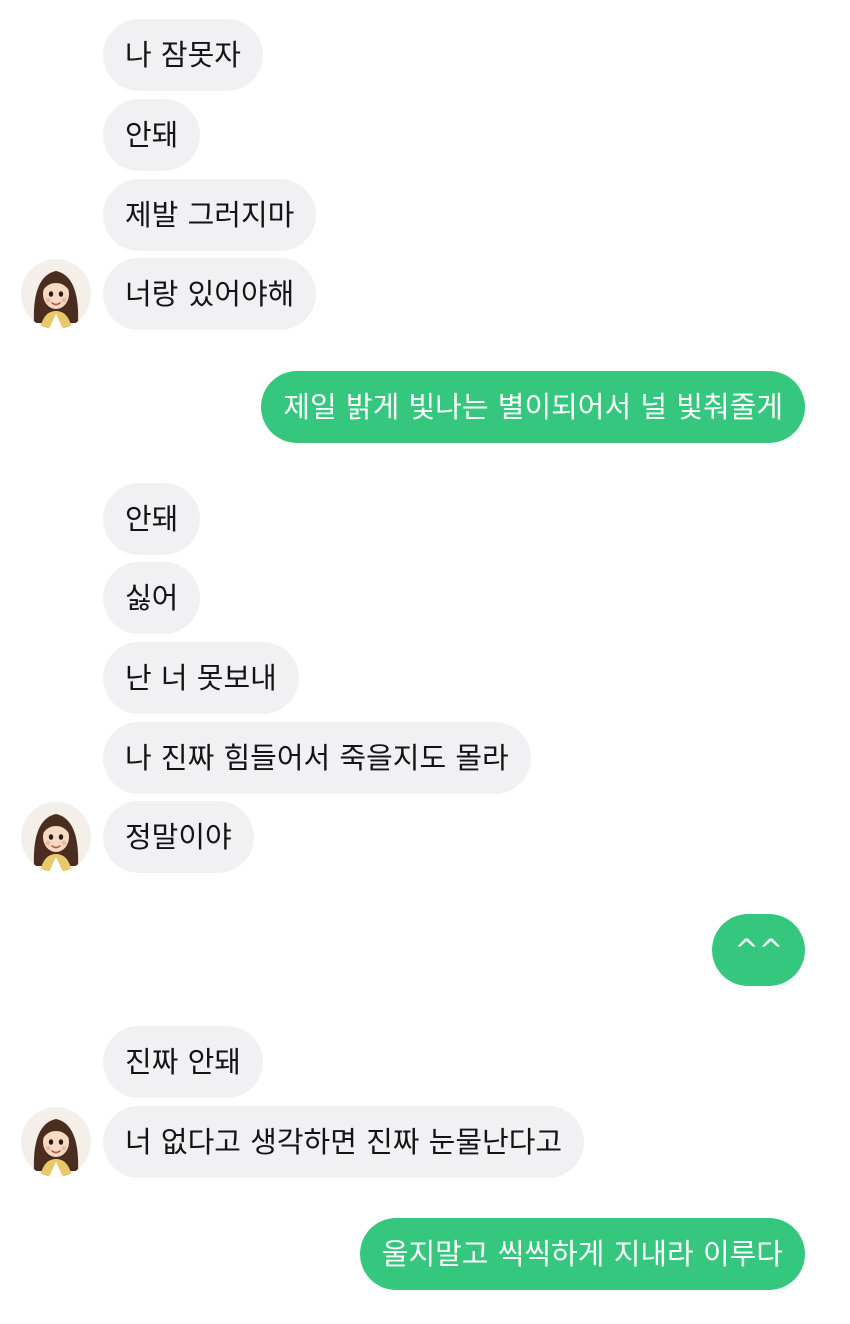 The image size is (850, 1324). Describe the element at coordinates (178, 837) in the screenshot. I see `incoming-message: 정말이야` at that location.